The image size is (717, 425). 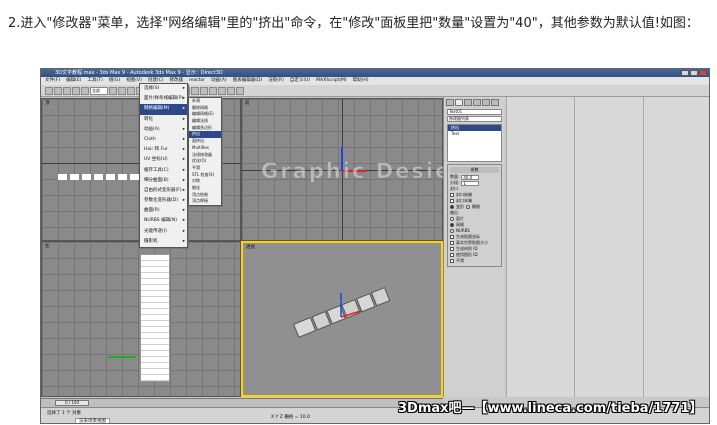 What do you see at coordinates (331, 81) in the screenshot?
I see `menu-item: MAXScript(M)` at bounding box center [331, 81].